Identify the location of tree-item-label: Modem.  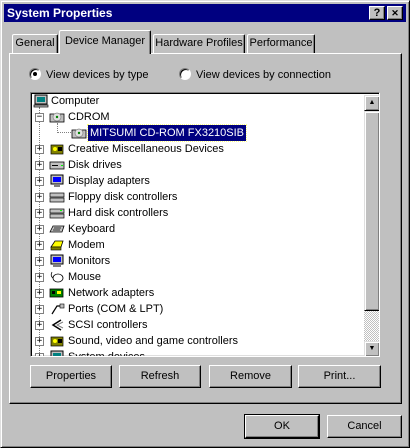
(86, 245).